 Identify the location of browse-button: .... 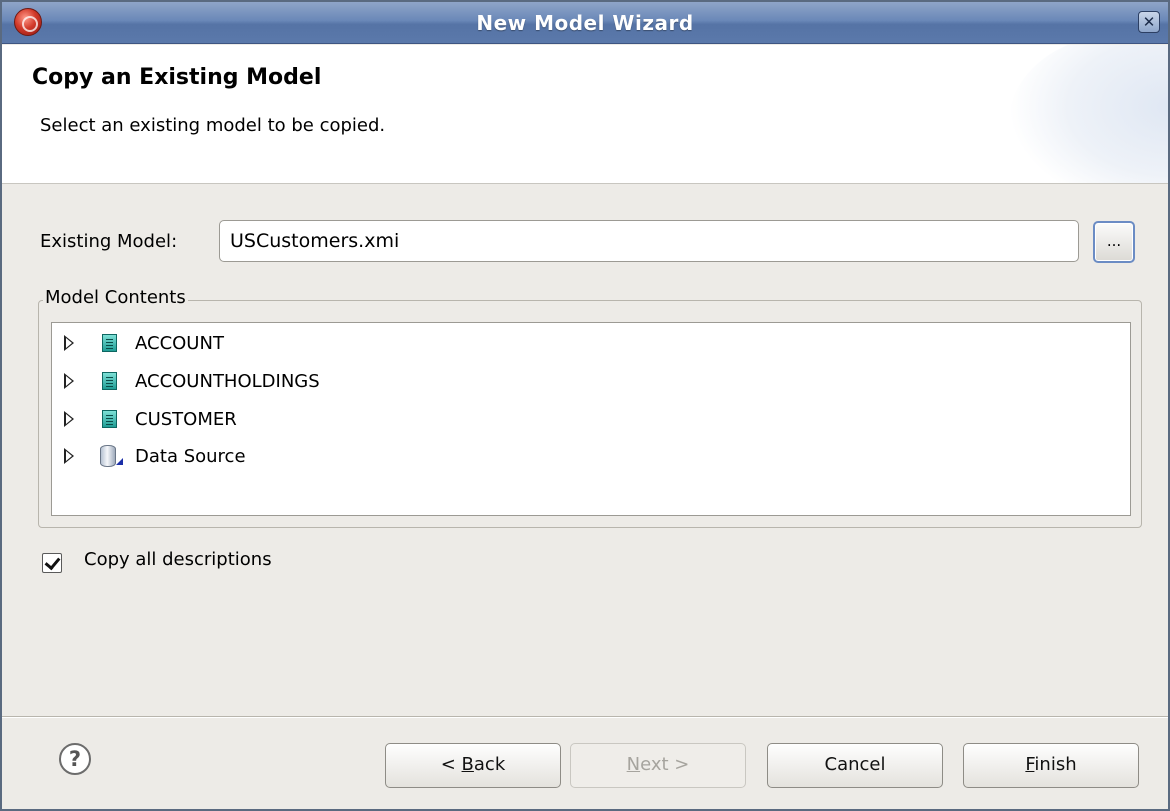
(1114, 242).